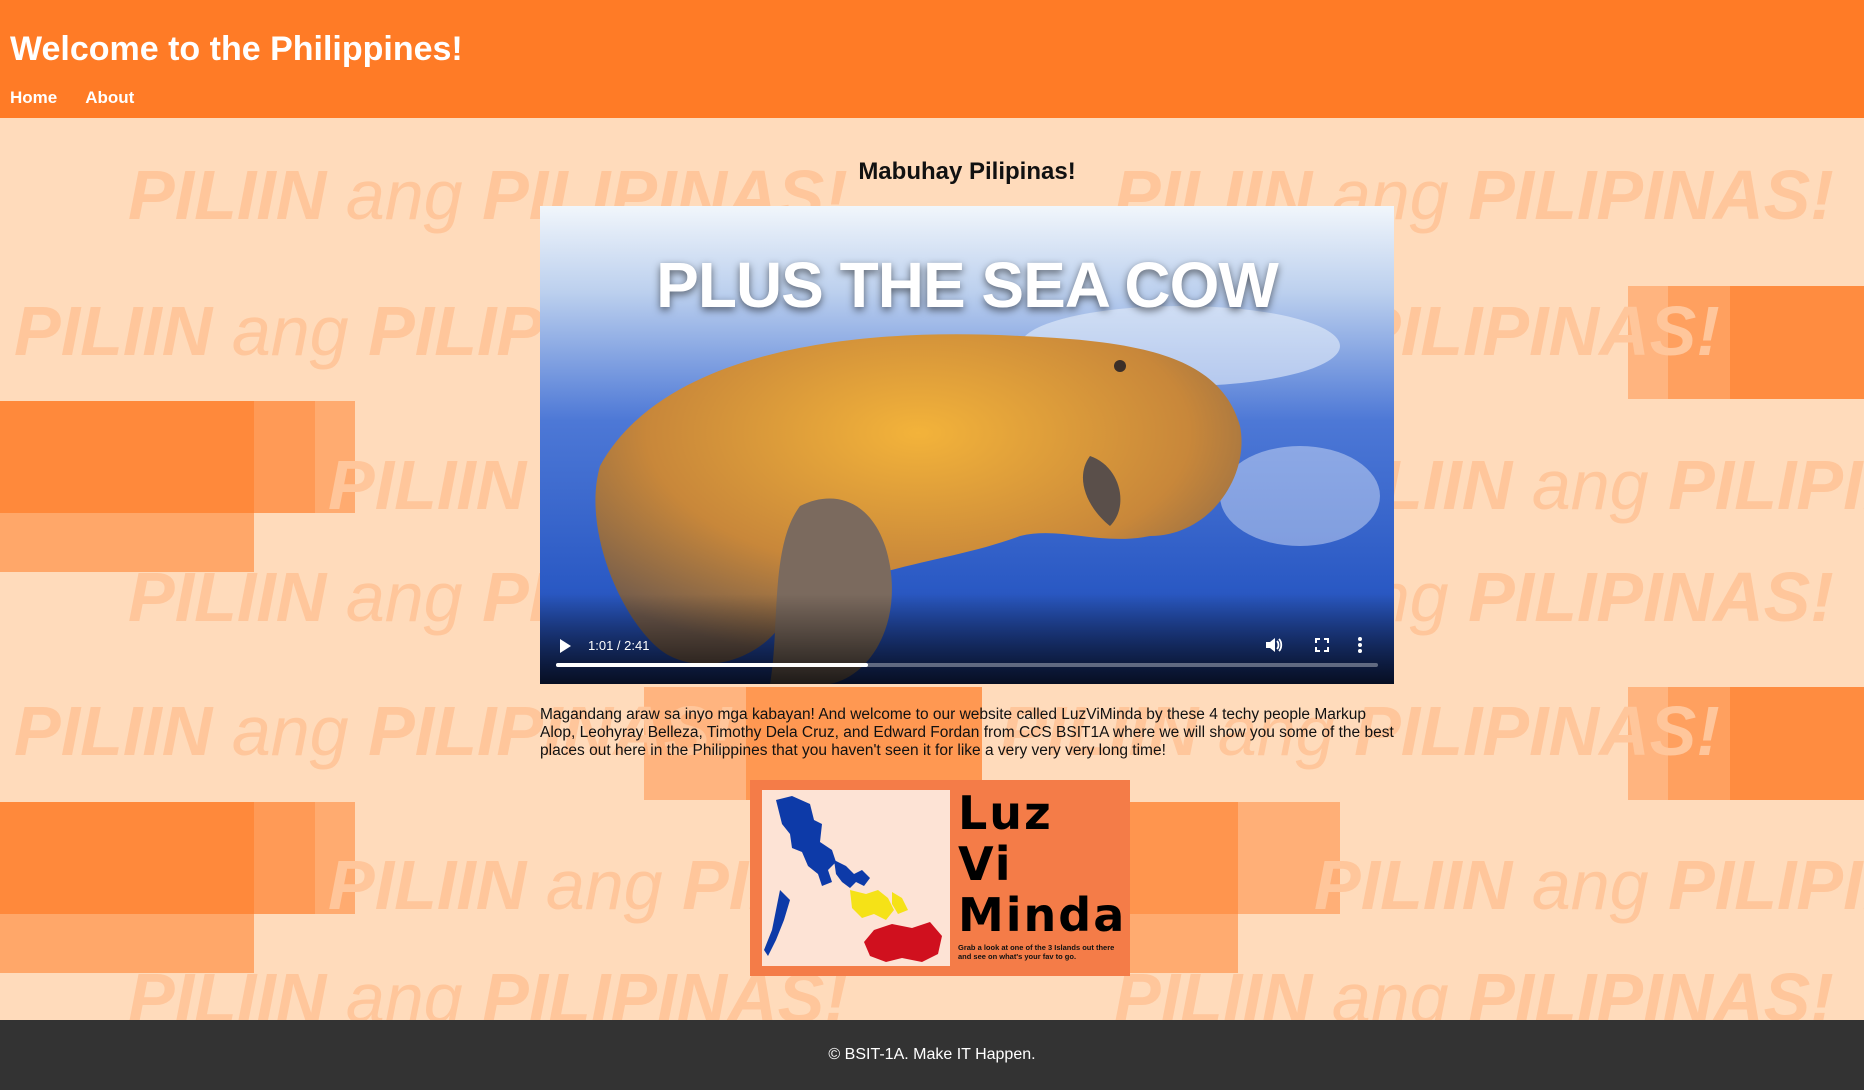 The image size is (1864, 1090). What do you see at coordinates (109, 98) in the screenshot?
I see `nav-link-about: About` at bounding box center [109, 98].